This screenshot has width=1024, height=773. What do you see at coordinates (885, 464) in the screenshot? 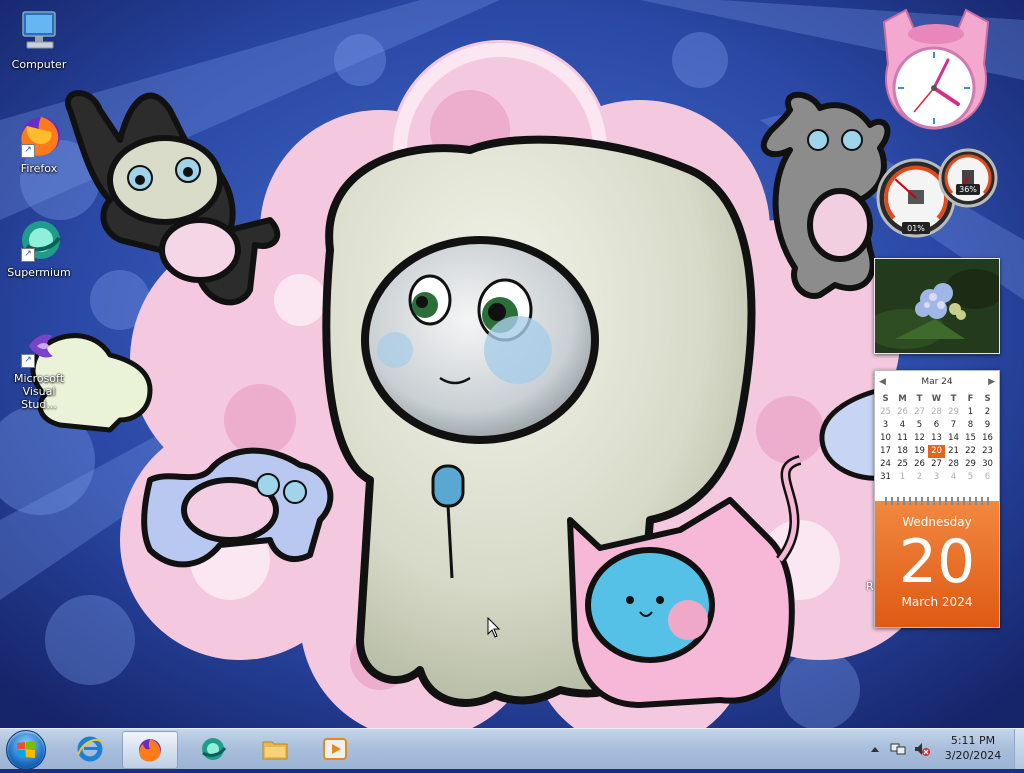
I see `calendar-day: 24` at bounding box center [885, 464].